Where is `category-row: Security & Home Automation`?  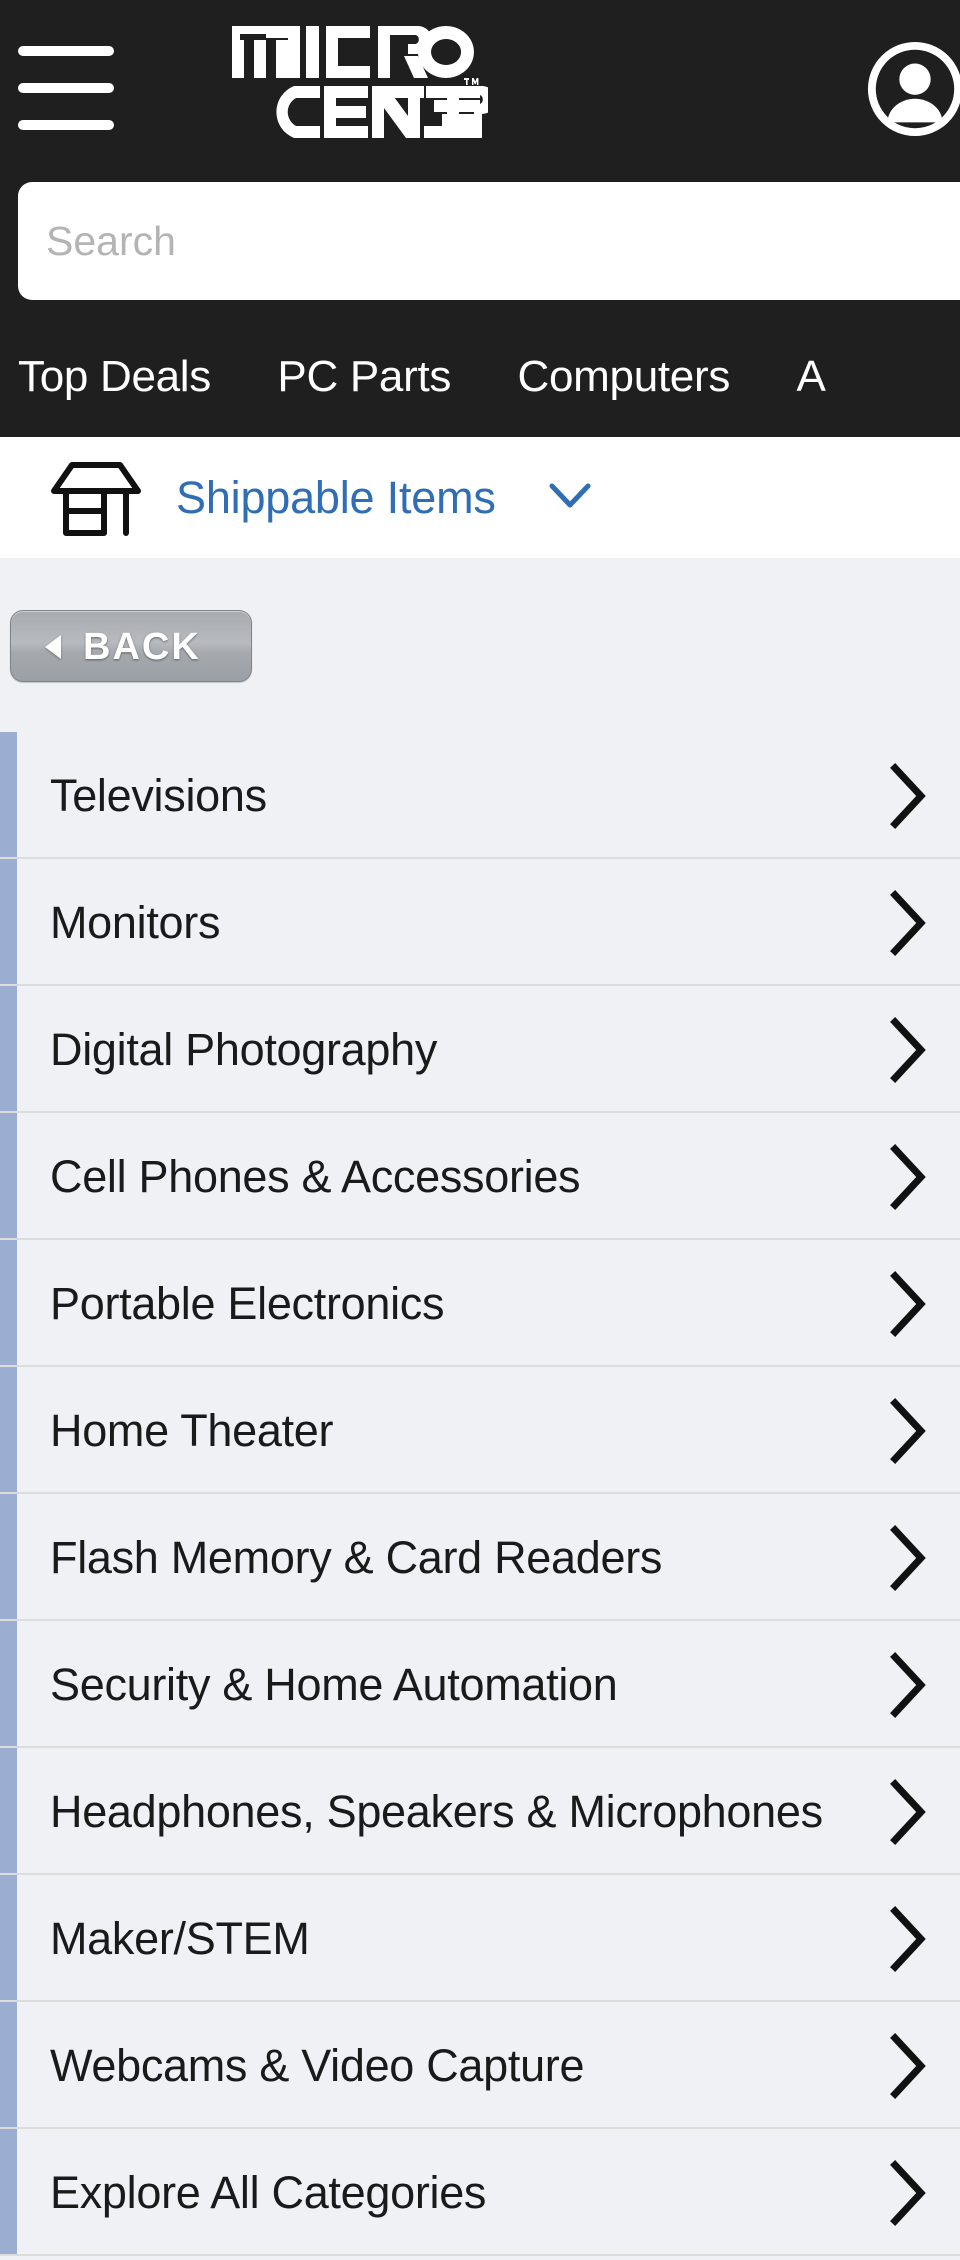 category-row: Security & Home Automation is located at coordinates (480, 1684).